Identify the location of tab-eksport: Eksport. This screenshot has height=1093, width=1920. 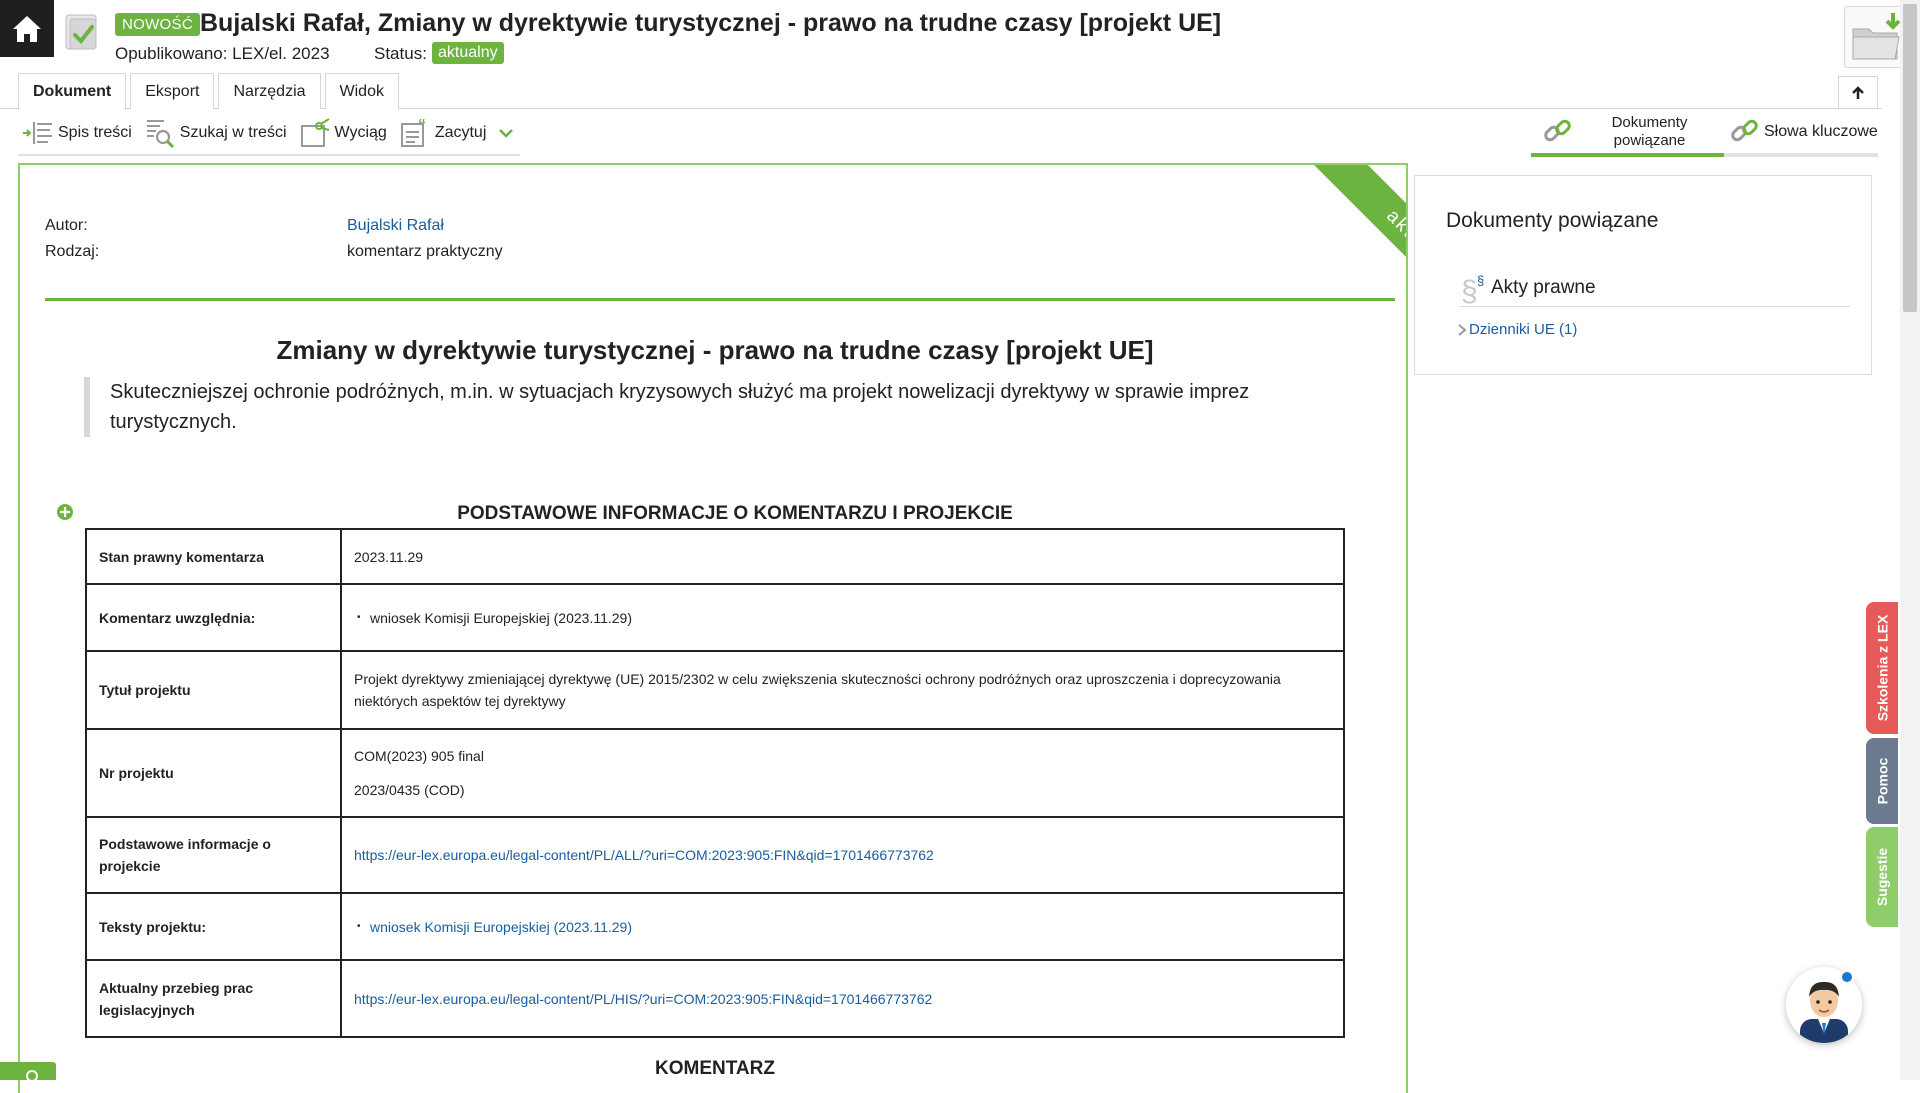
(172, 91).